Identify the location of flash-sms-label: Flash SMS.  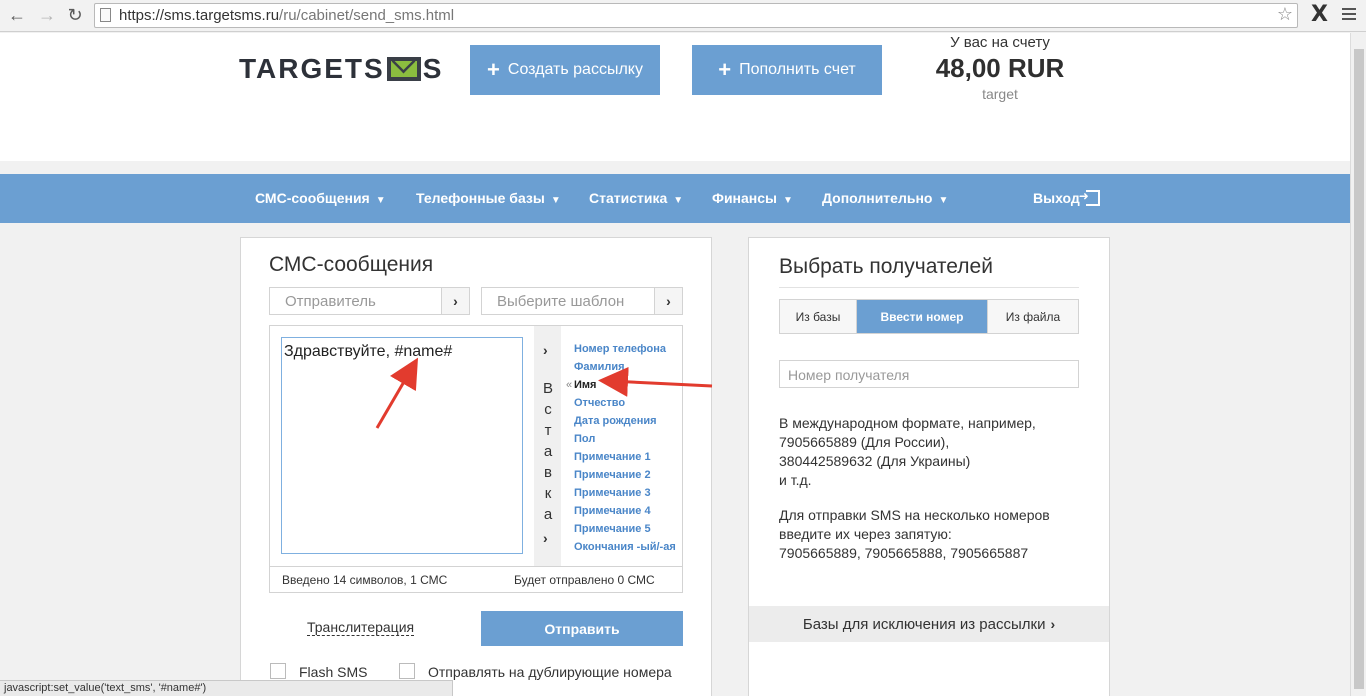
(333, 672).